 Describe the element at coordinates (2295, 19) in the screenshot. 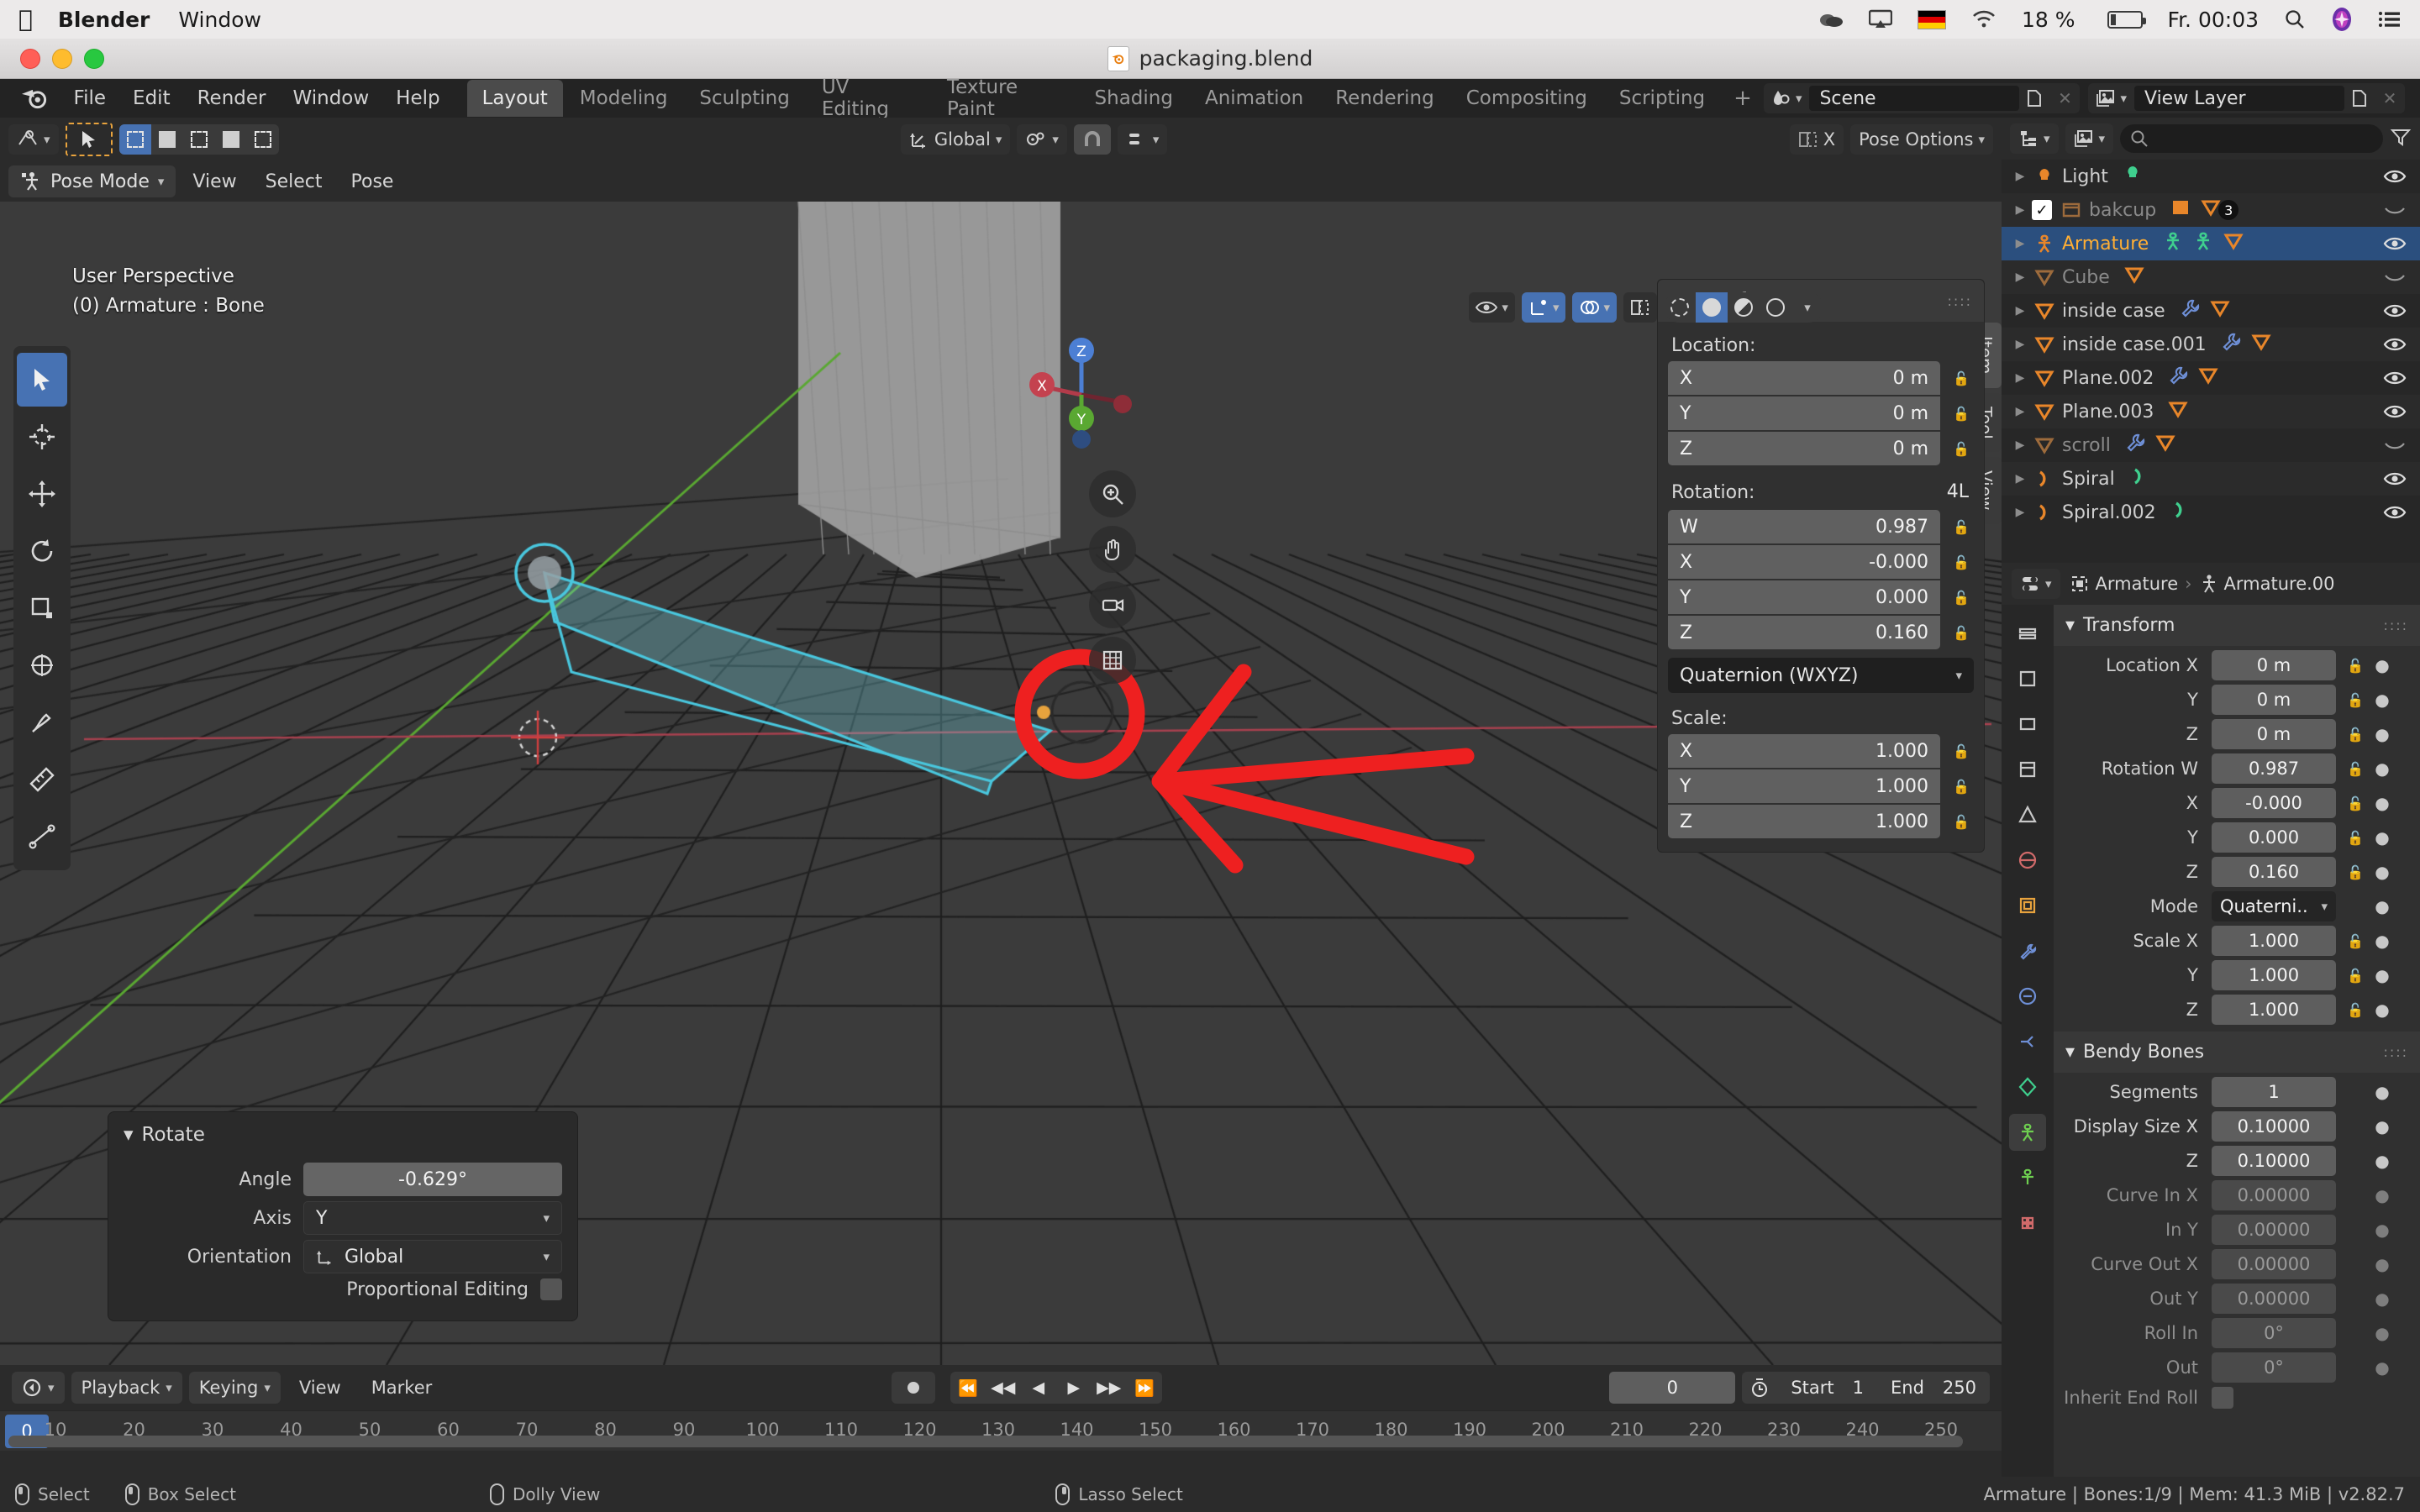

I see `search-icon` at that location.